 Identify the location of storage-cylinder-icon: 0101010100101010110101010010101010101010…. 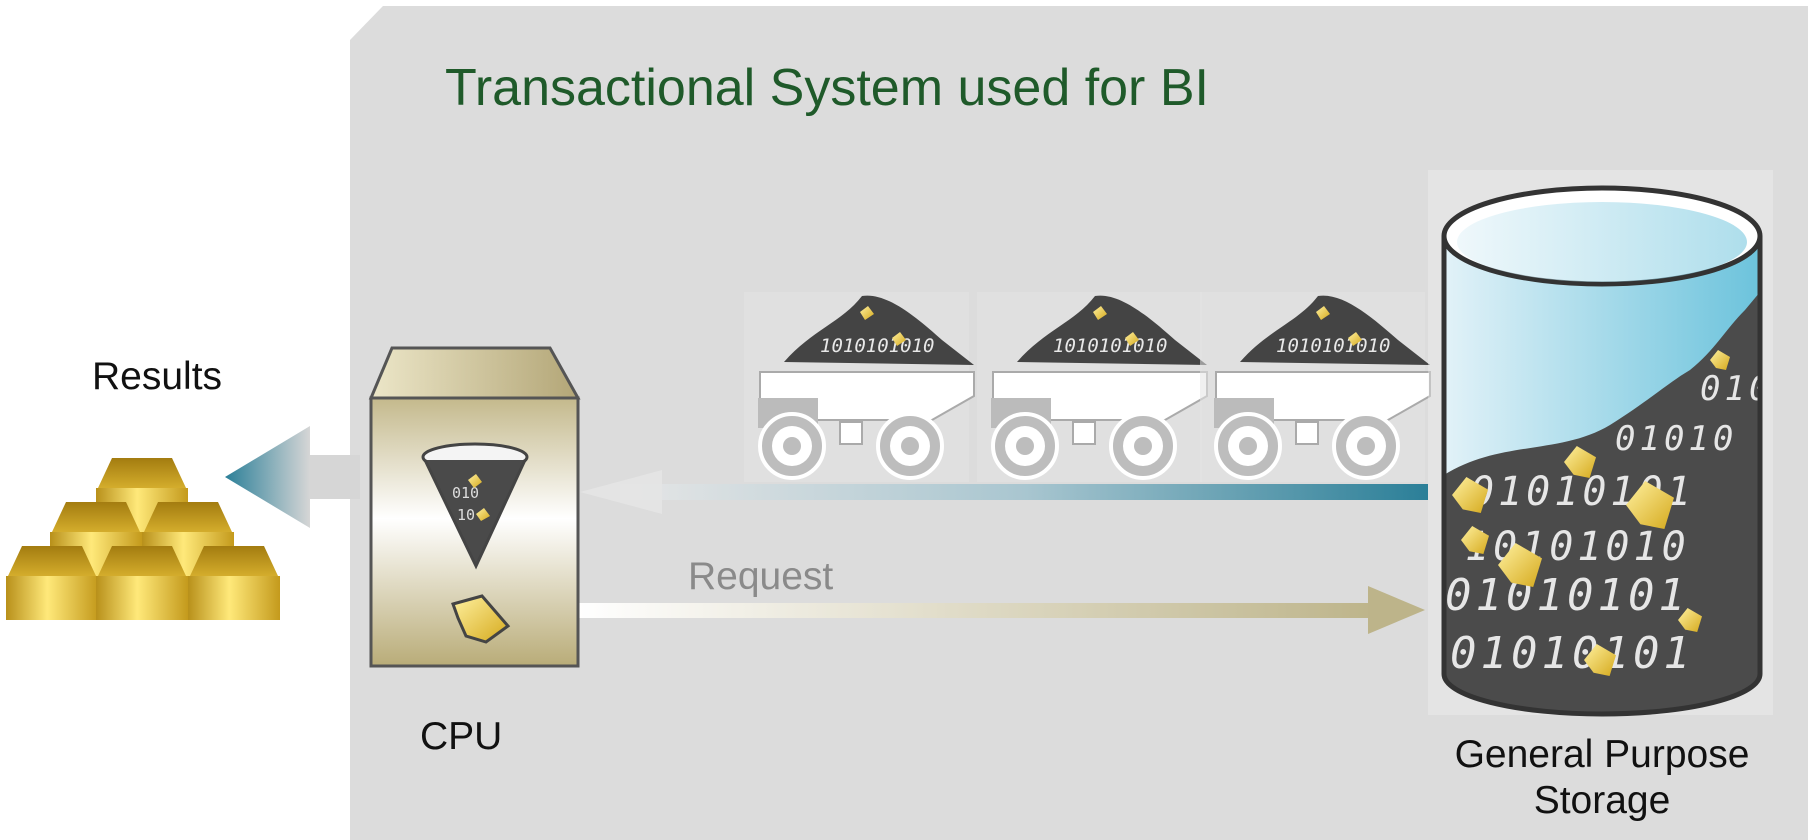
(1600, 443).